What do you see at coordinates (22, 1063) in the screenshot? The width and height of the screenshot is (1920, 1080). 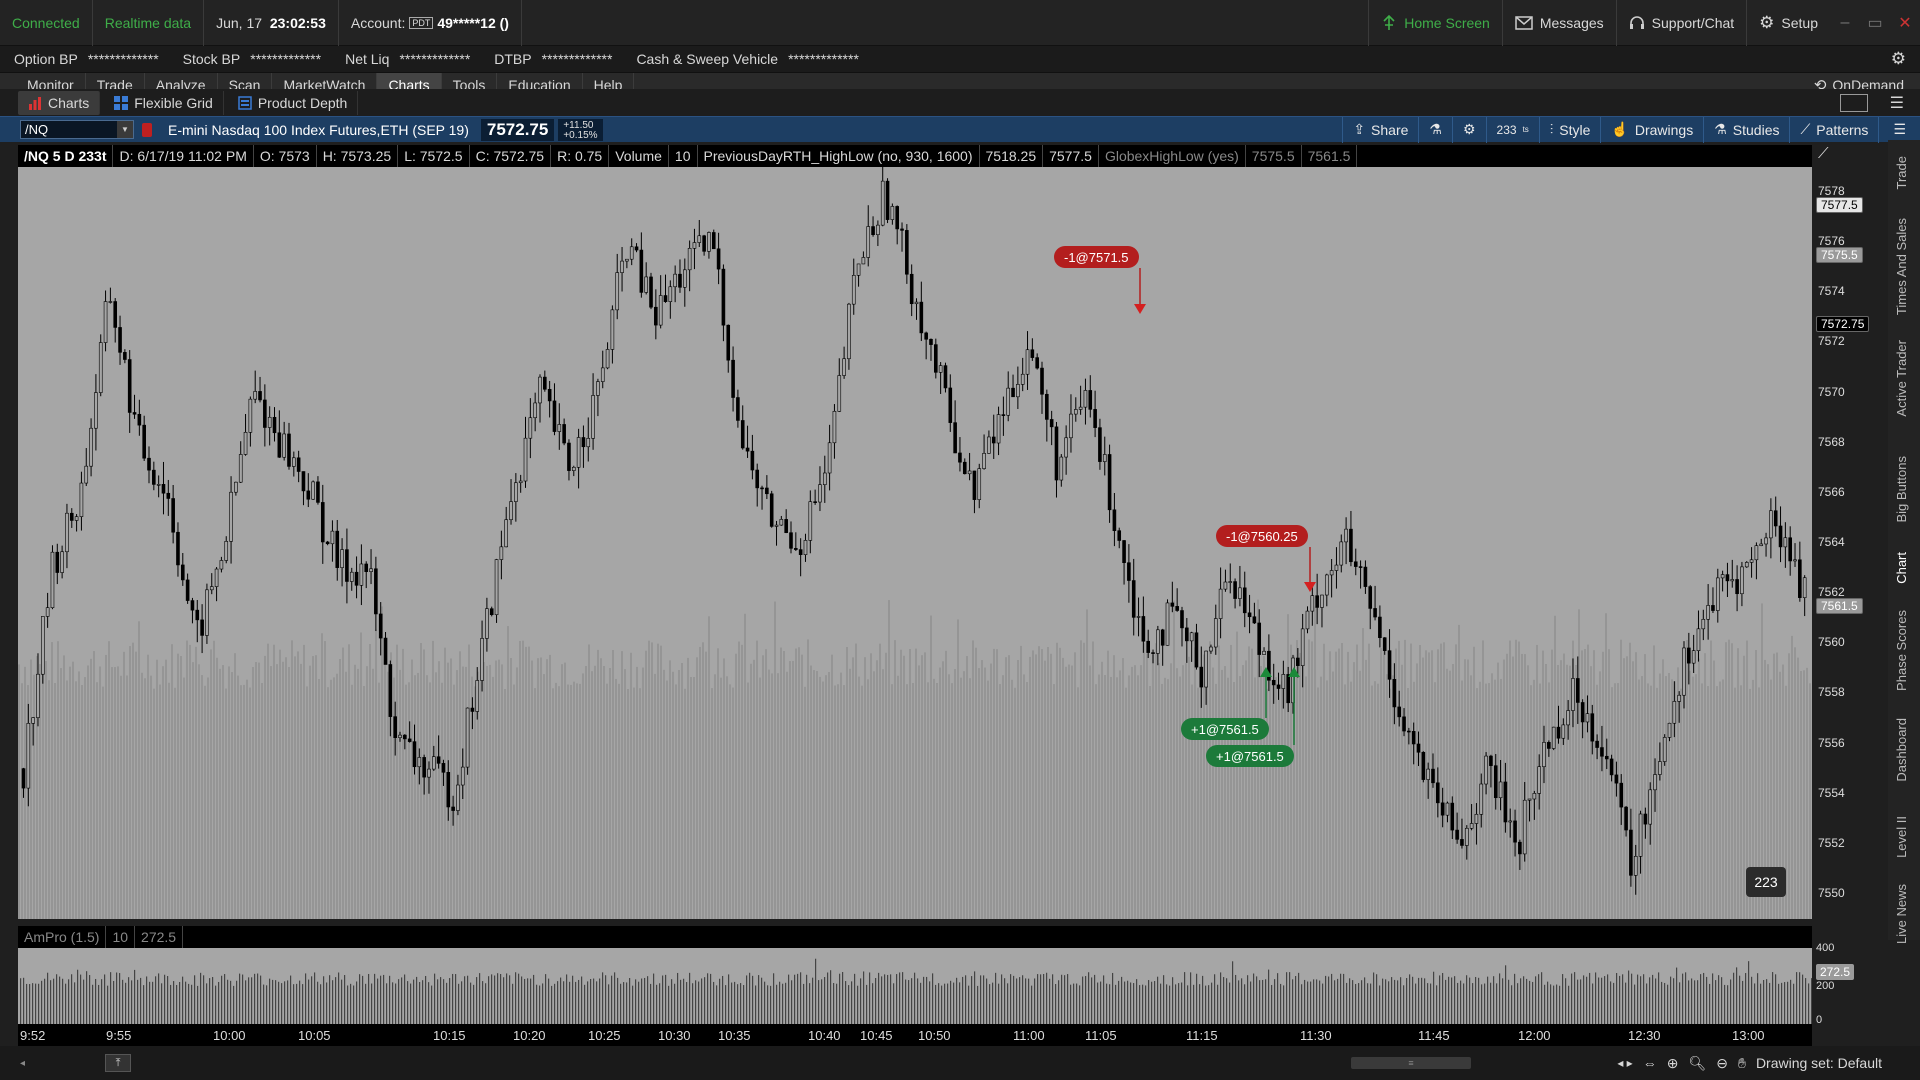 I see `scroll-left-icon: ◂` at bounding box center [22, 1063].